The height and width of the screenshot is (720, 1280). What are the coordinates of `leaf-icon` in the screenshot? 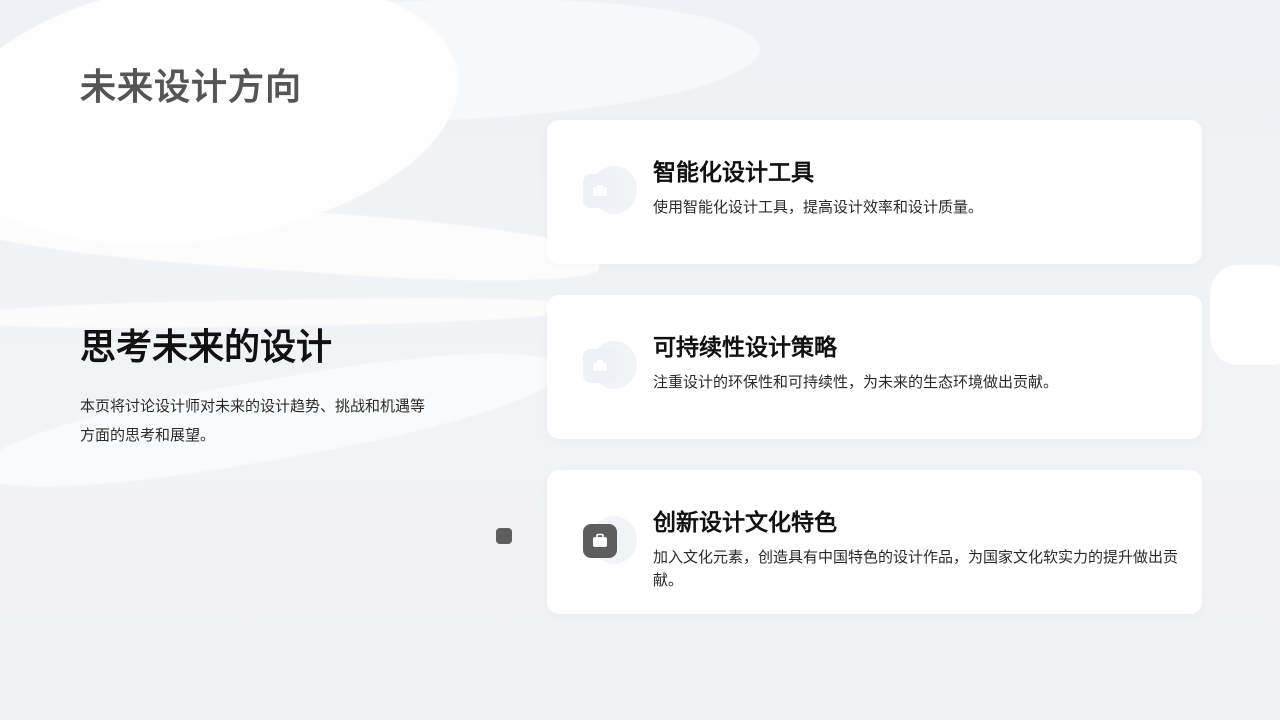 It's located at (609, 366).